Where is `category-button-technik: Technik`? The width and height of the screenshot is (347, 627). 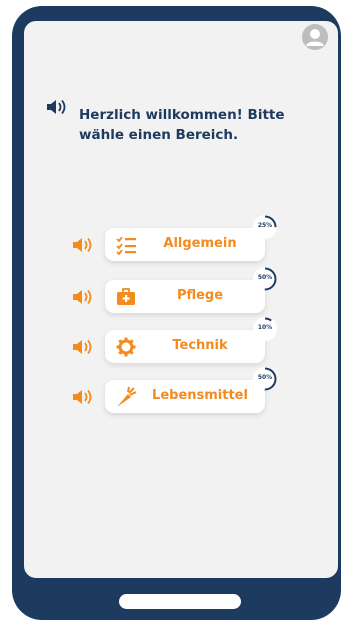
category-button-technik: Technik is located at coordinates (185, 346).